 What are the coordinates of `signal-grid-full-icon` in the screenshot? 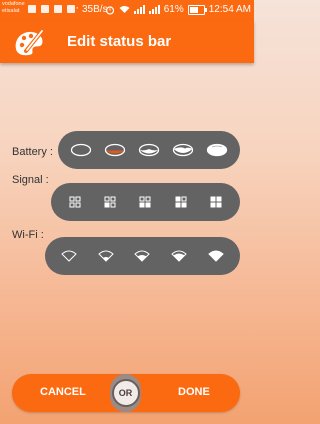 It's located at (216, 202).